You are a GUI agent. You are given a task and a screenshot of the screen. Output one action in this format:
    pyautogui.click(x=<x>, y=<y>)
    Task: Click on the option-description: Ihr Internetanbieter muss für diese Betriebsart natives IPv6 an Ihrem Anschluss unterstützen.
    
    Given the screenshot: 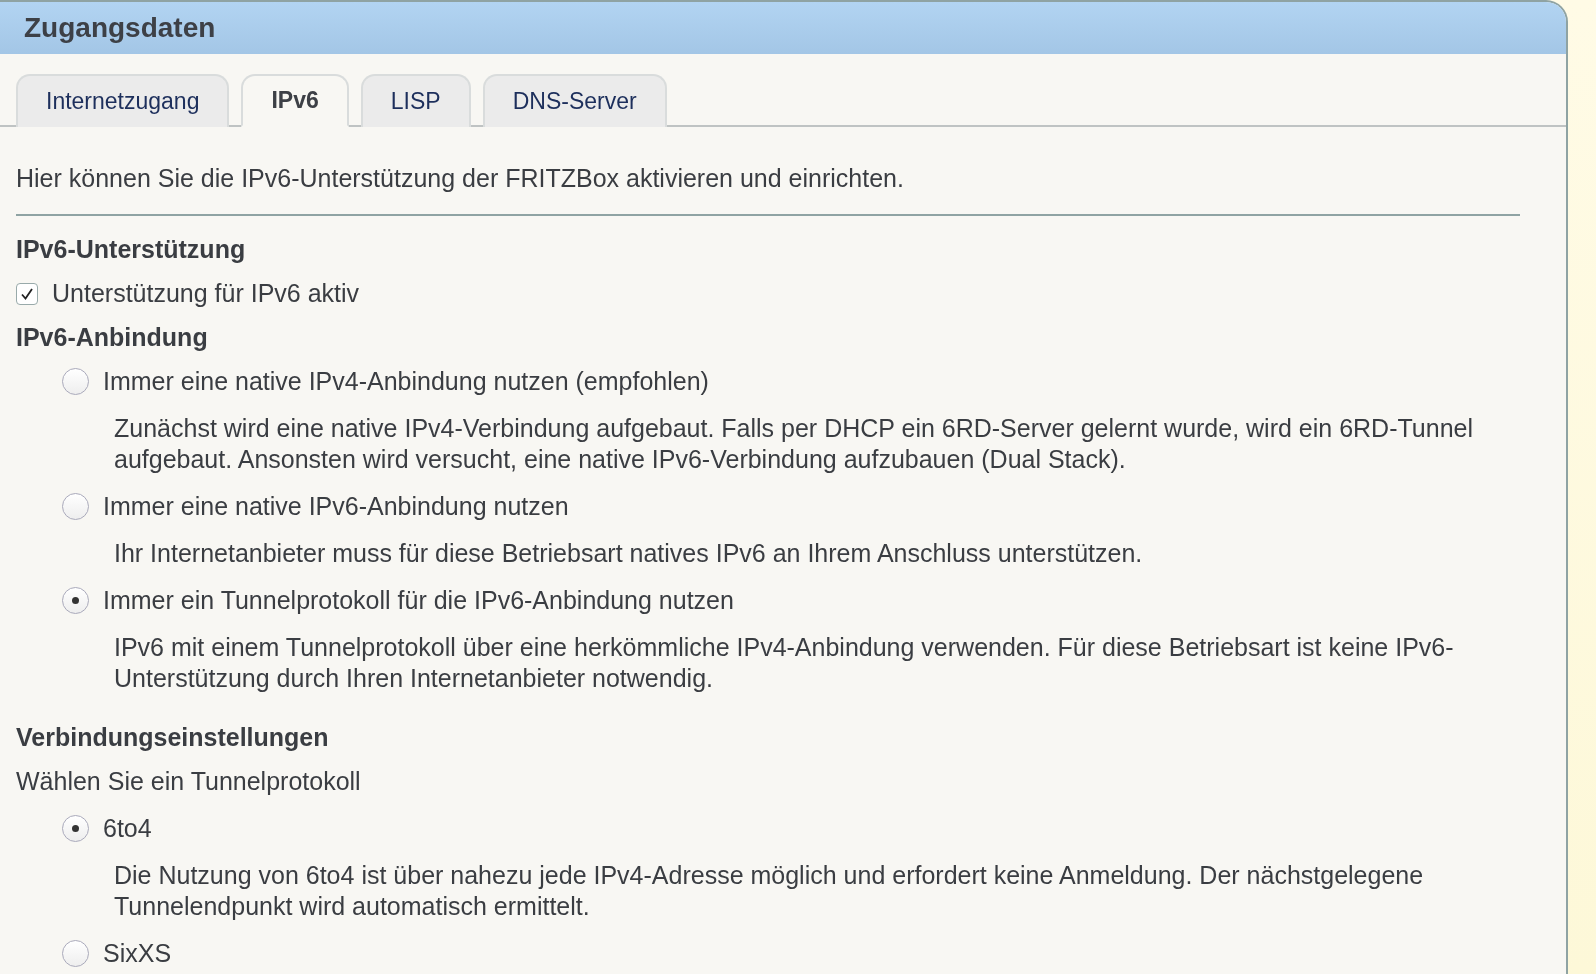 What is the action you would take?
    pyautogui.click(x=629, y=553)
    